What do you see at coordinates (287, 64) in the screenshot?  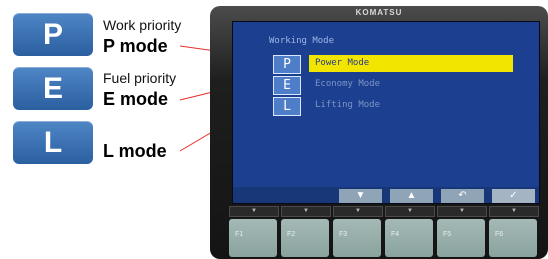 I see `power-mode-key: P` at bounding box center [287, 64].